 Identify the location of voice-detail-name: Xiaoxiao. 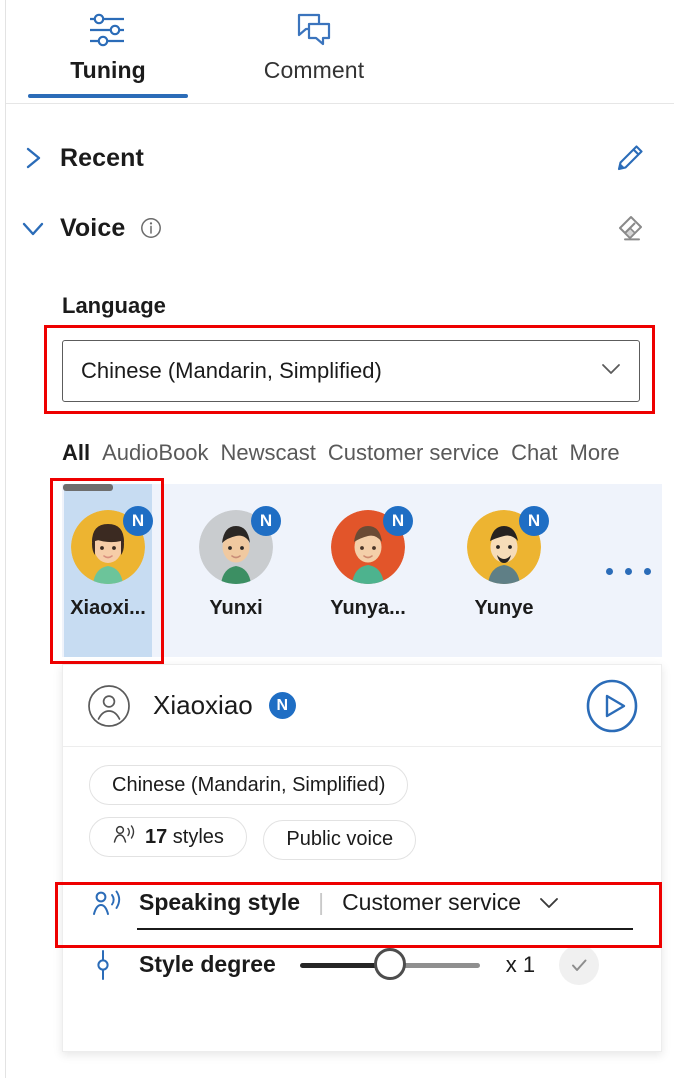
(203, 705).